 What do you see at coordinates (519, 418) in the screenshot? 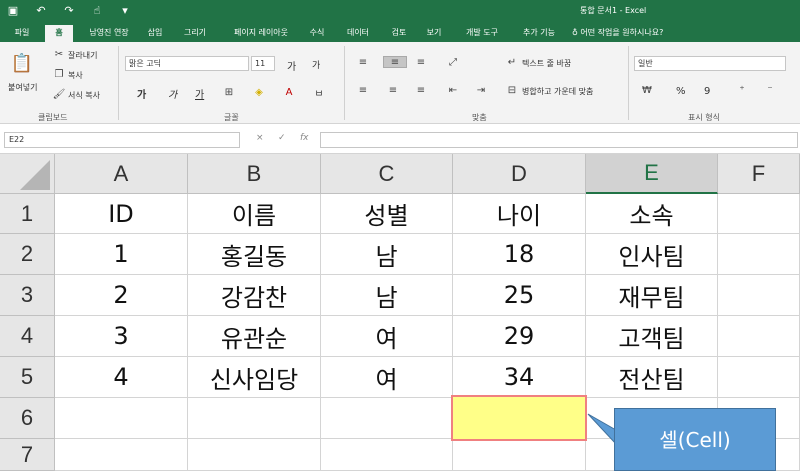
I see `highlighted-cell-d6` at bounding box center [519, 418].